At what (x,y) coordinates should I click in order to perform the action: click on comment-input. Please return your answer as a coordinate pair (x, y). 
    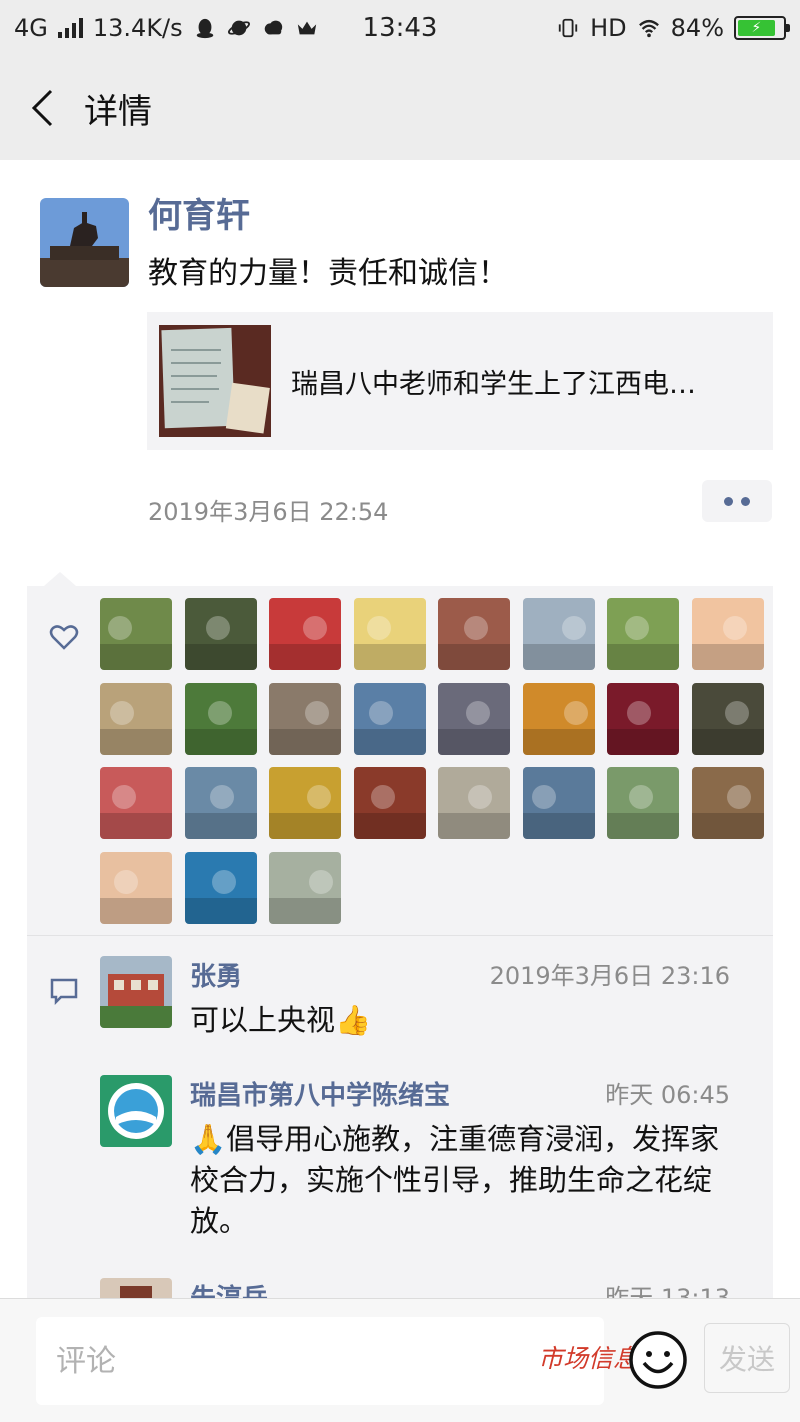
    Looking at the image, I should click on (320, 1361).